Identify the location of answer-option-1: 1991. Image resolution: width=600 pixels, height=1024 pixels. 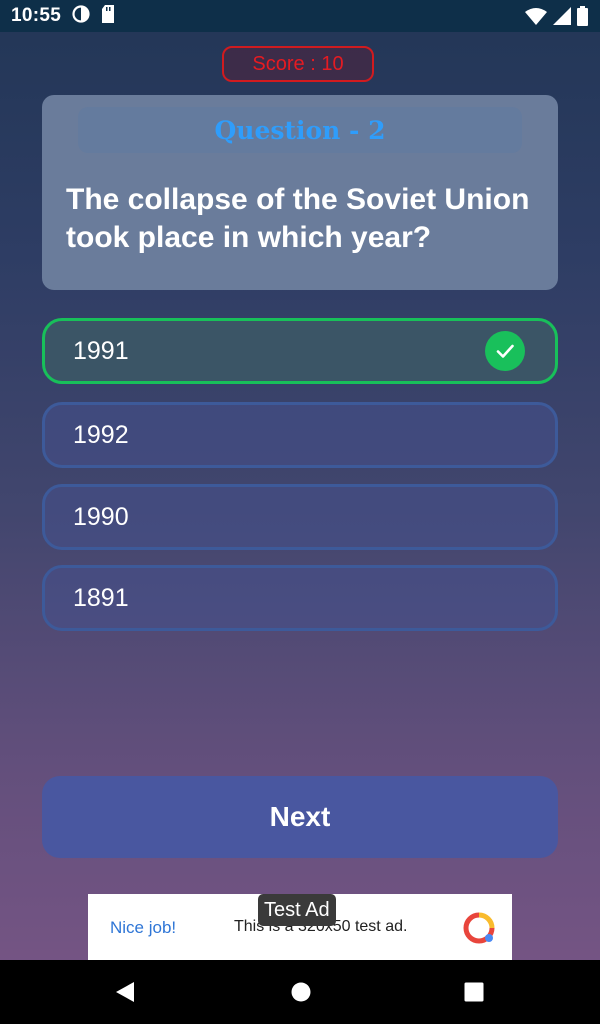
(300, 351).